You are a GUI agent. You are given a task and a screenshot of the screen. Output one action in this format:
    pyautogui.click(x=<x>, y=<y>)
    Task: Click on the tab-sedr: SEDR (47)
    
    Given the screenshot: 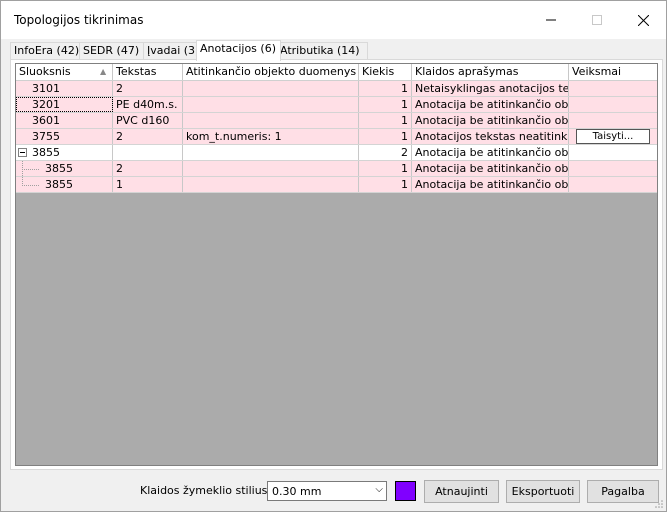 What is the action you would take?
    pyautogui.click(x=111, y=51)
    